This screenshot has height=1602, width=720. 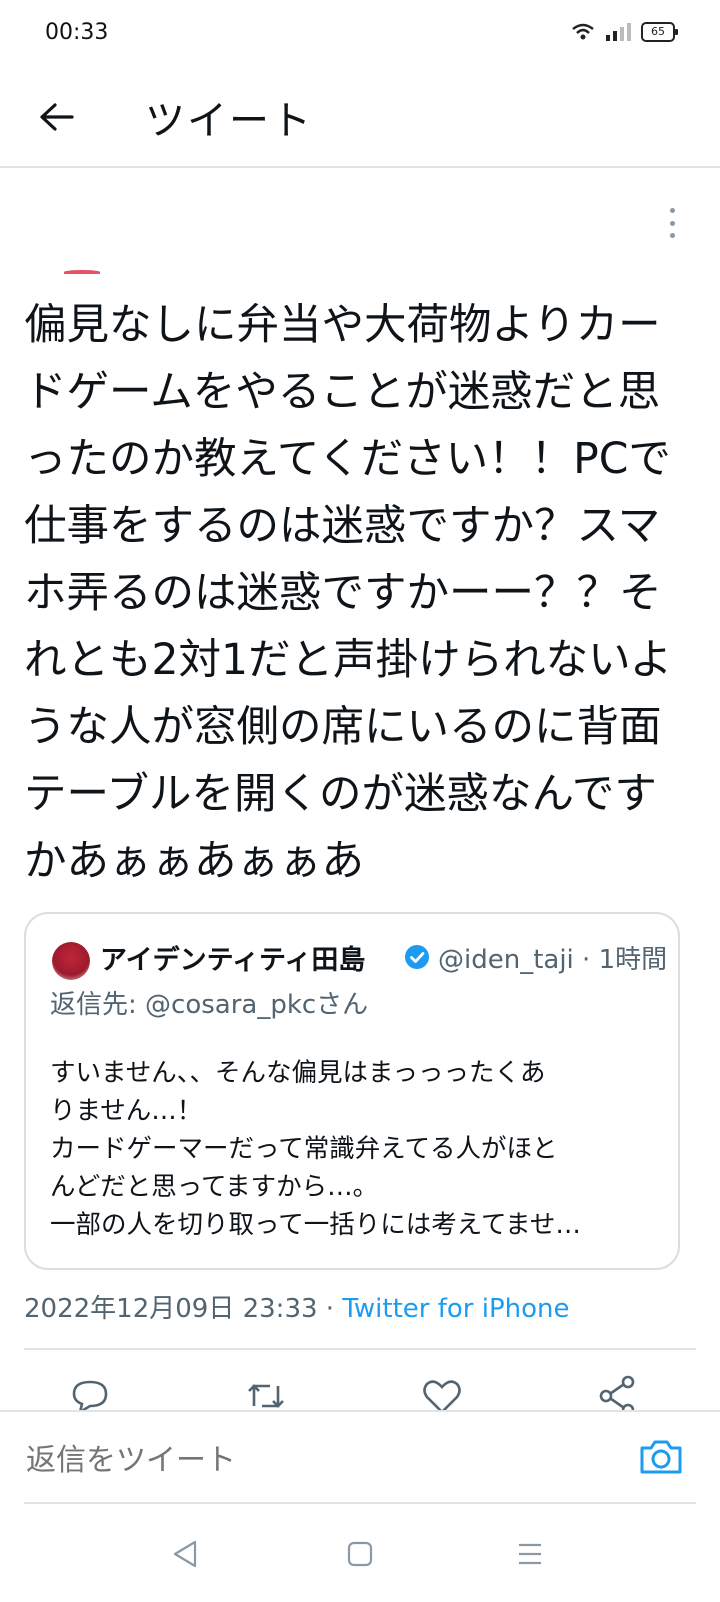 What do you see at coordinates (214, 1187) in the screenshot?
I see `quoted-line: んどだと思ってますから…。` at bounding box center [214, 1187].